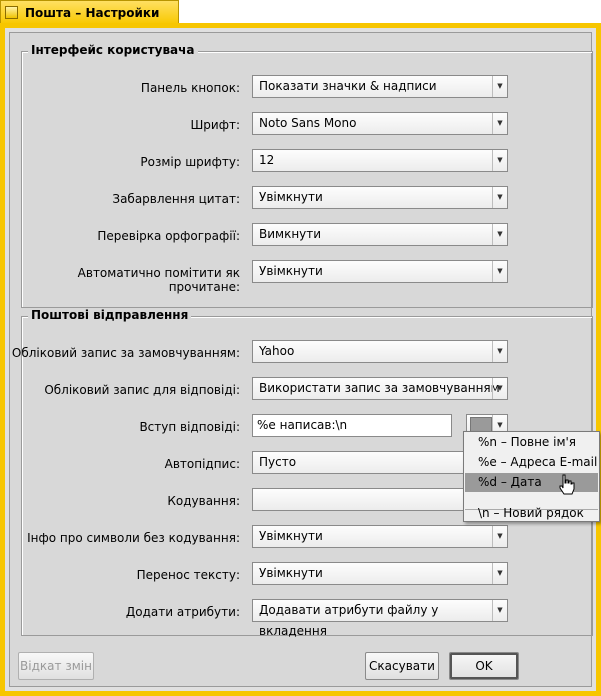  What do you see at coordinates (352, 425) in the screenshot?
I see `reply-preamble-input: %e написав:\n` at bounding box center [352, 425].